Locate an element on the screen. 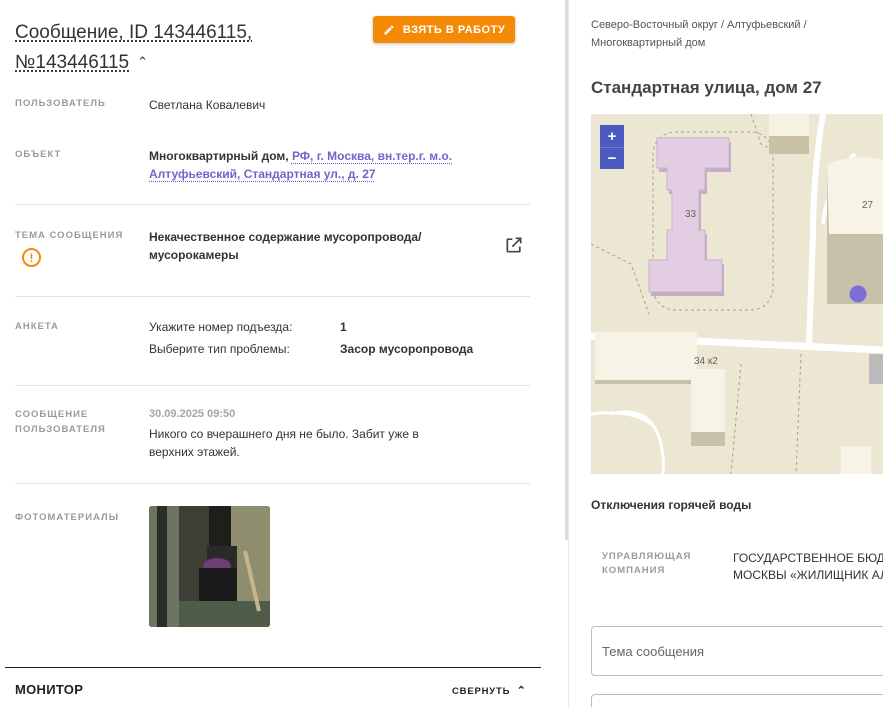 The height and width of the screenshot is (707, 883). user-label: ПОЛЬЗОВАТЕЛЬ is located at coordinates (60, 103).